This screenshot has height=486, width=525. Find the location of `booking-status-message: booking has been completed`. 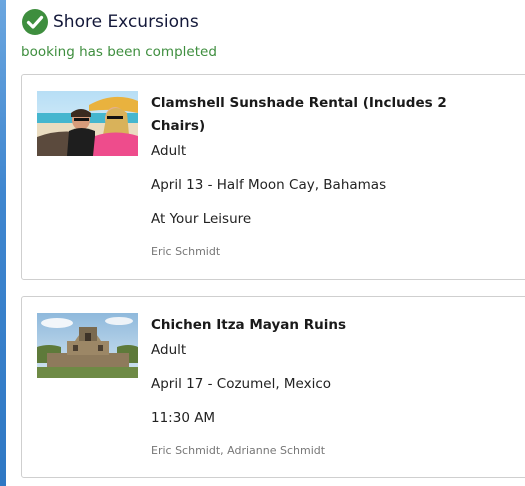

booking-status-message: booking has been completed is located at coordinates (119, 52).